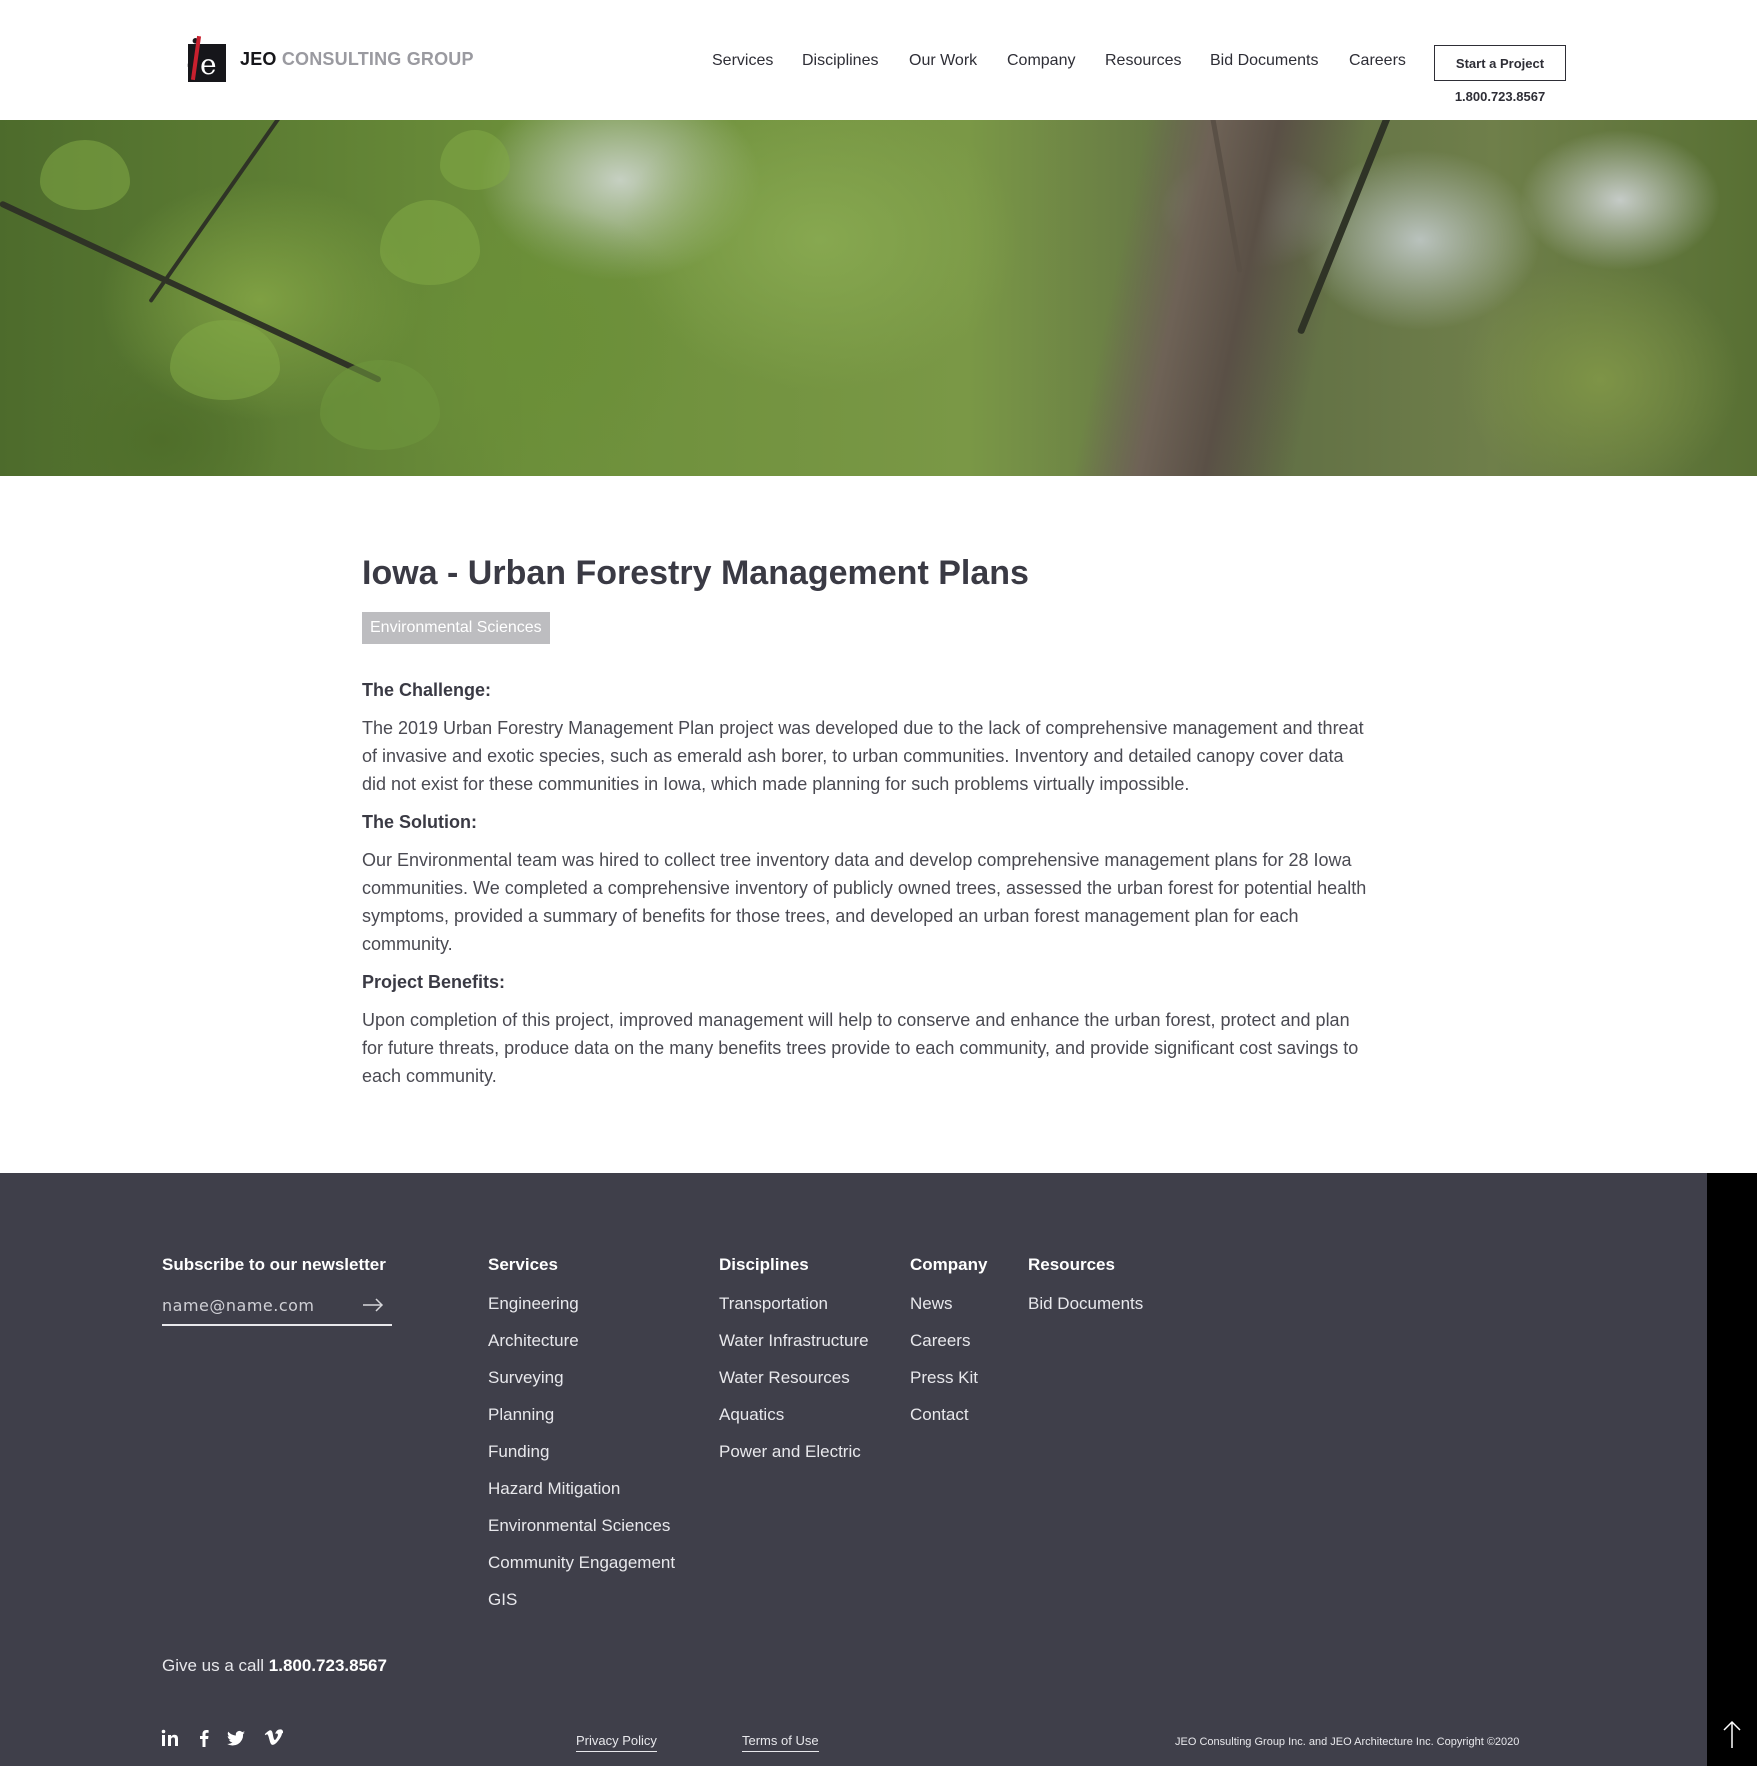  What do you see at coordinates (207, 59) in the screenshot?
I see `jeo-logo-mark-icon: j e` at bounding box center [207, 59].